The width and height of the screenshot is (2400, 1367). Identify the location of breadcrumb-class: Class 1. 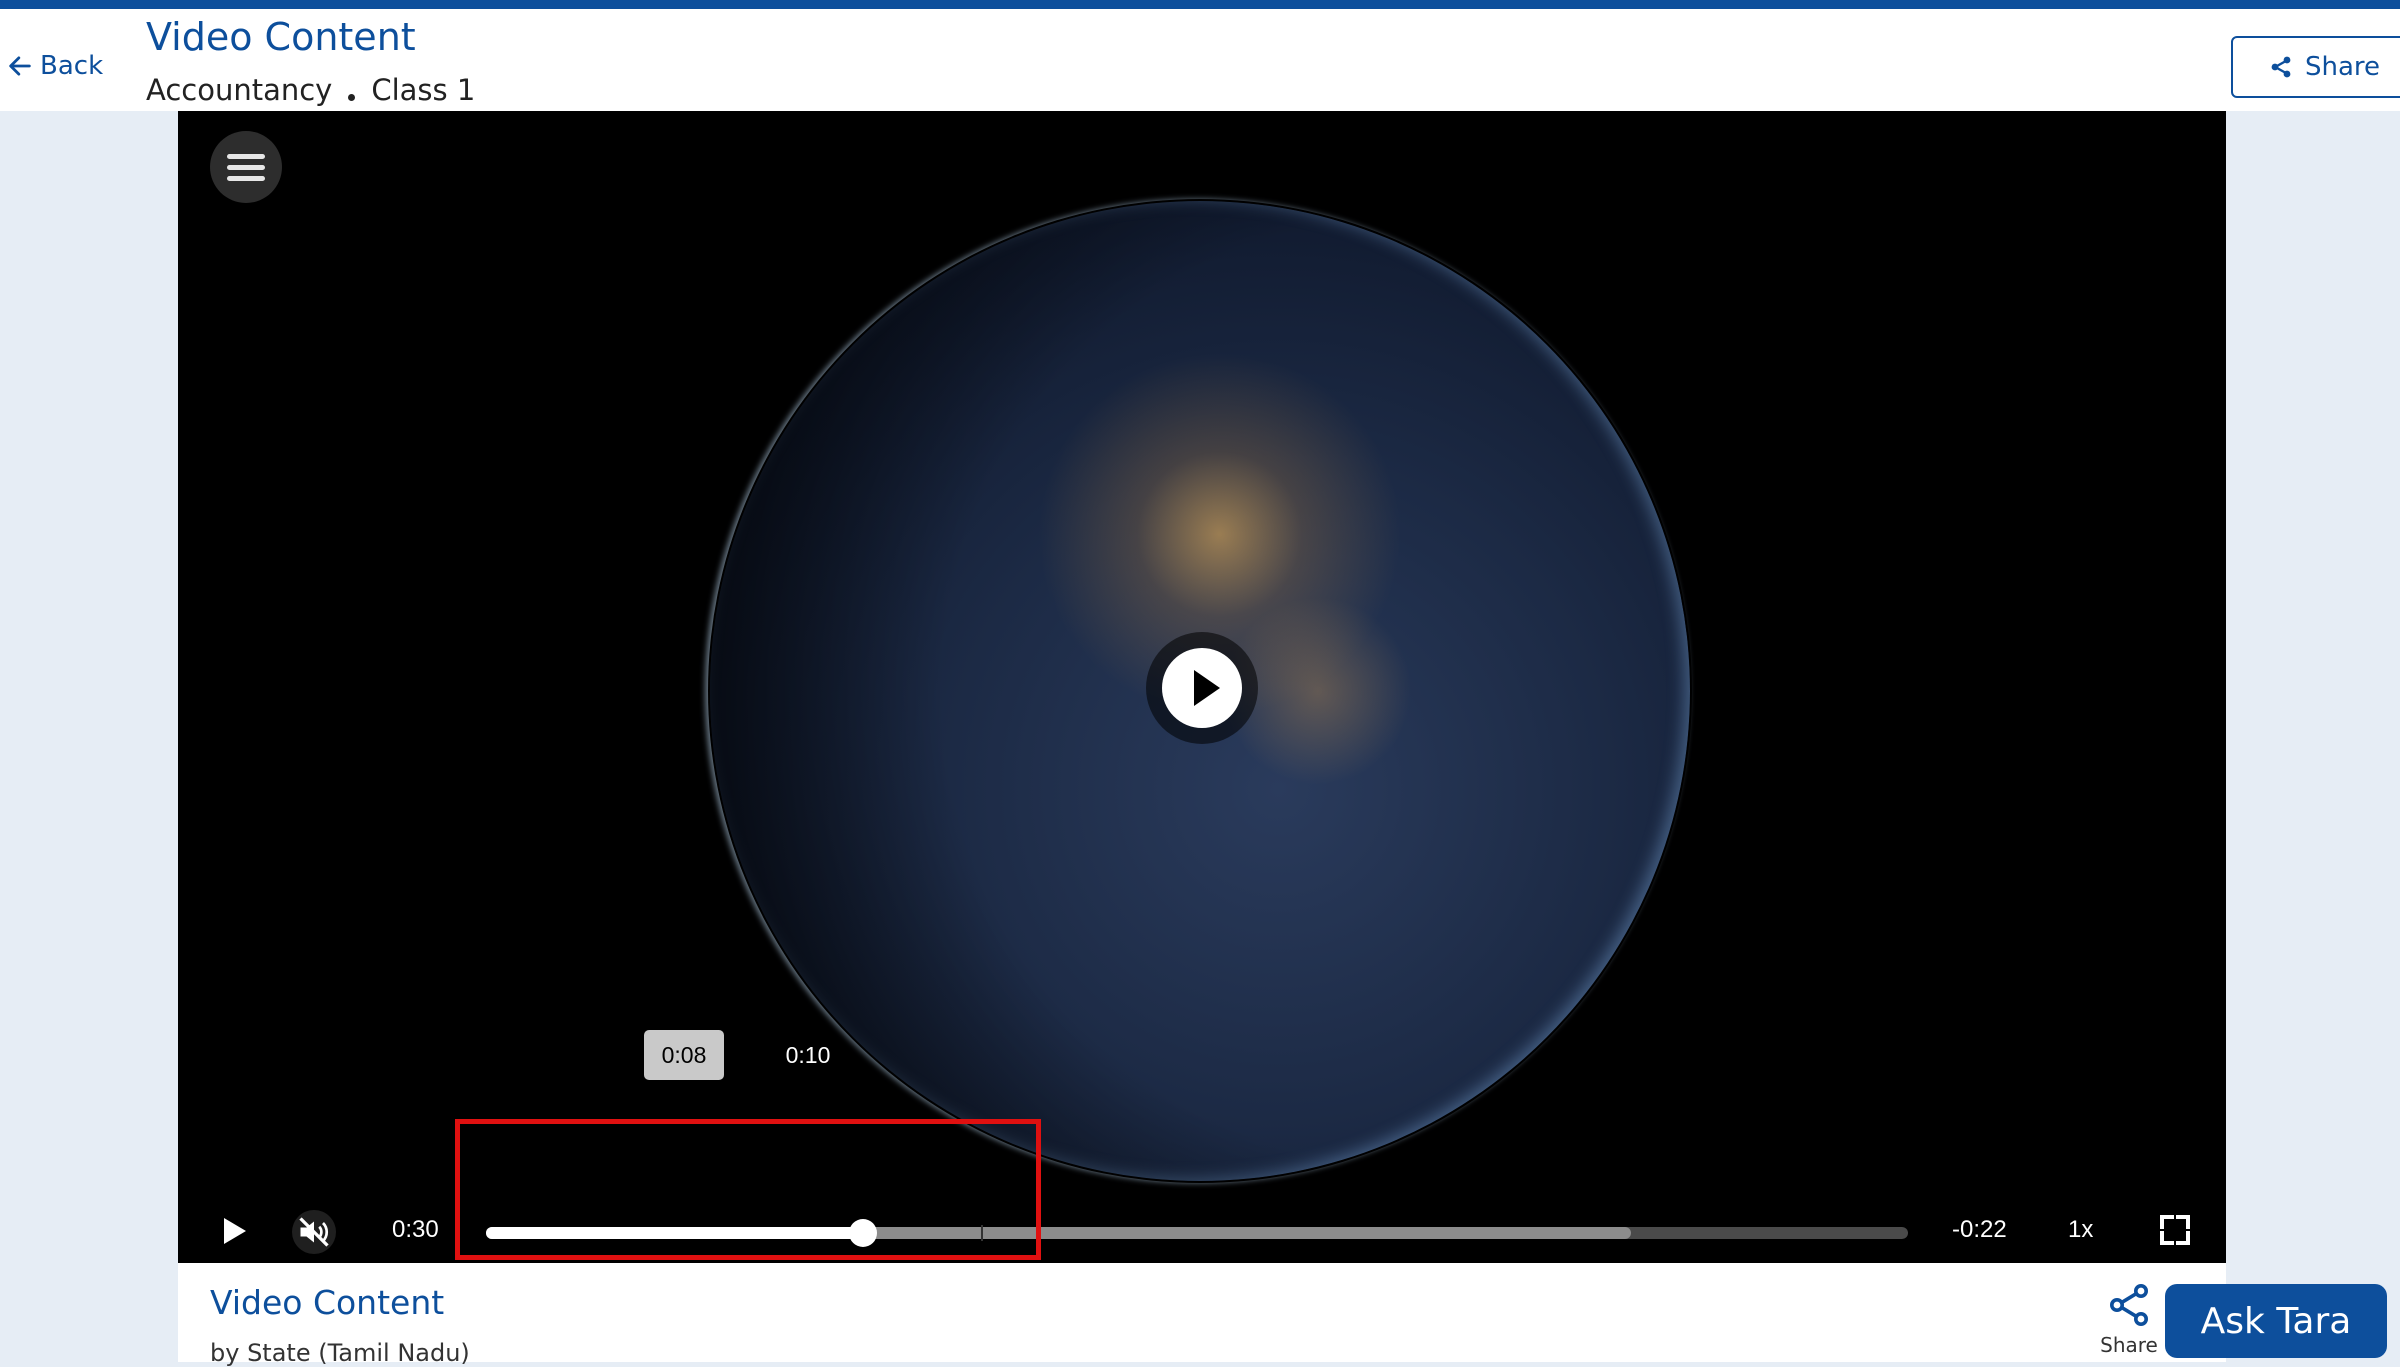
(423, 90).